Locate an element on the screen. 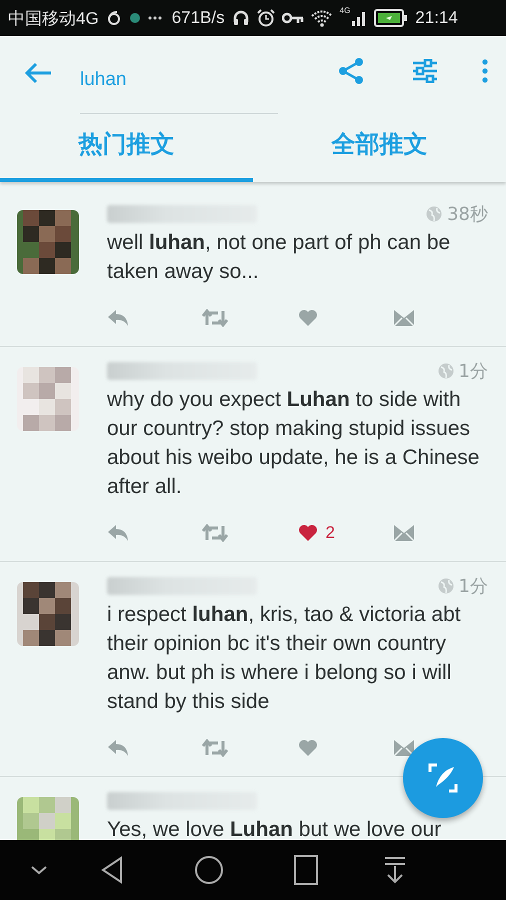 This screenshot has width=506, height=900. clock-time: 21:14 is located at coordinates (436, 18).